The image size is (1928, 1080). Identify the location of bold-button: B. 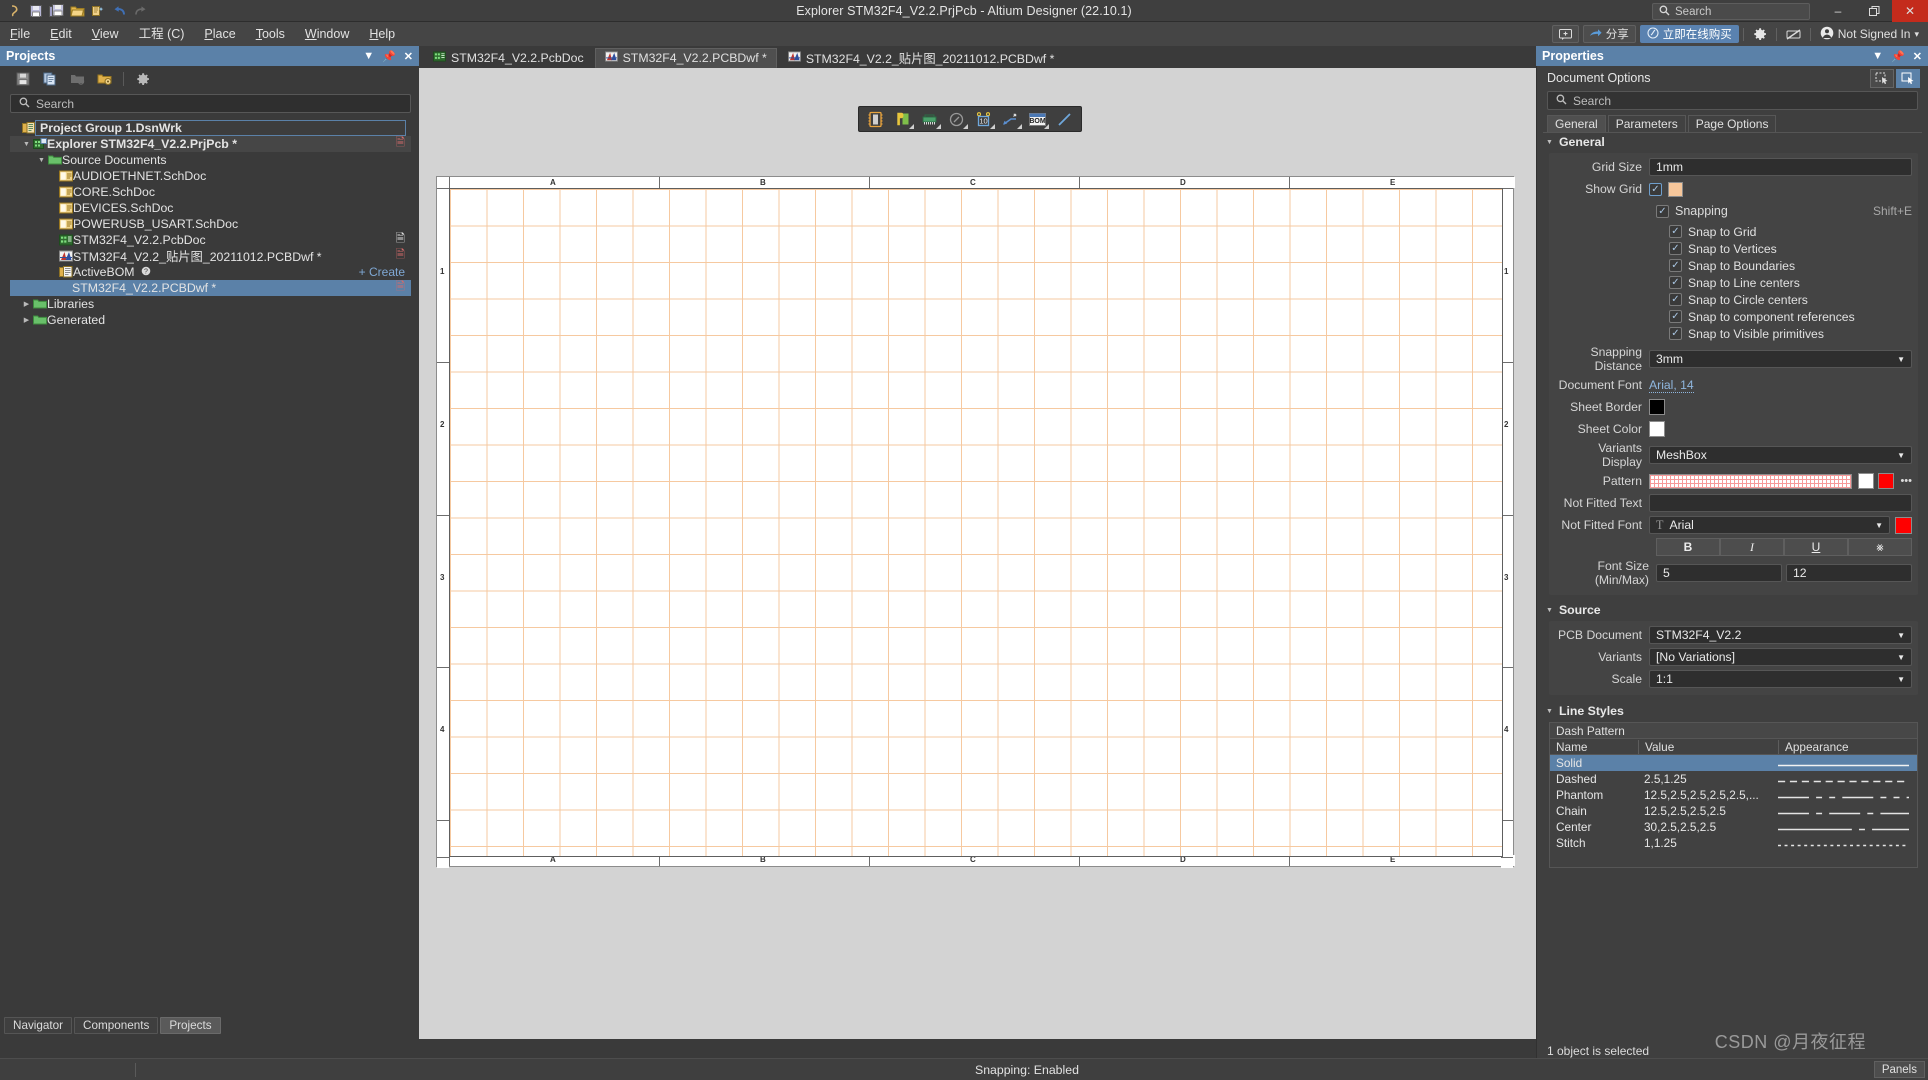
(1688, 547).